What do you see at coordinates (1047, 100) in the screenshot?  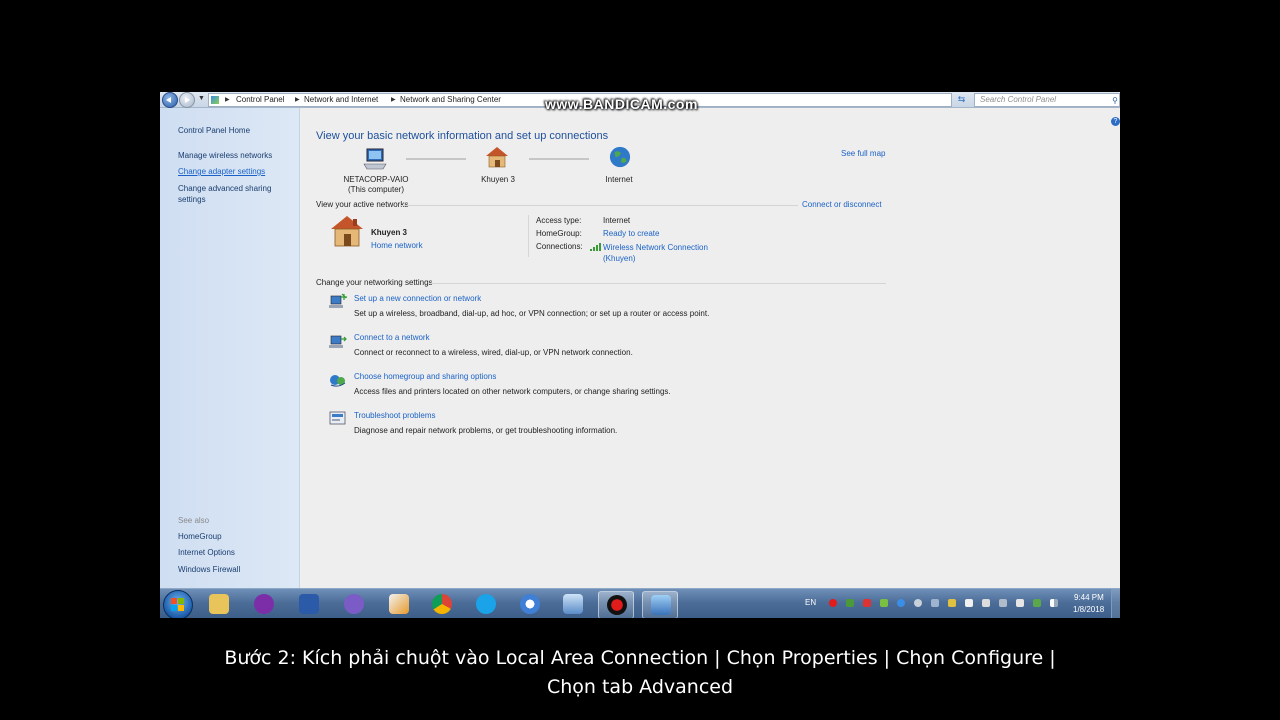 I see `search-input: Search Control Panel ⚲` at bounding box center [1047, 100].